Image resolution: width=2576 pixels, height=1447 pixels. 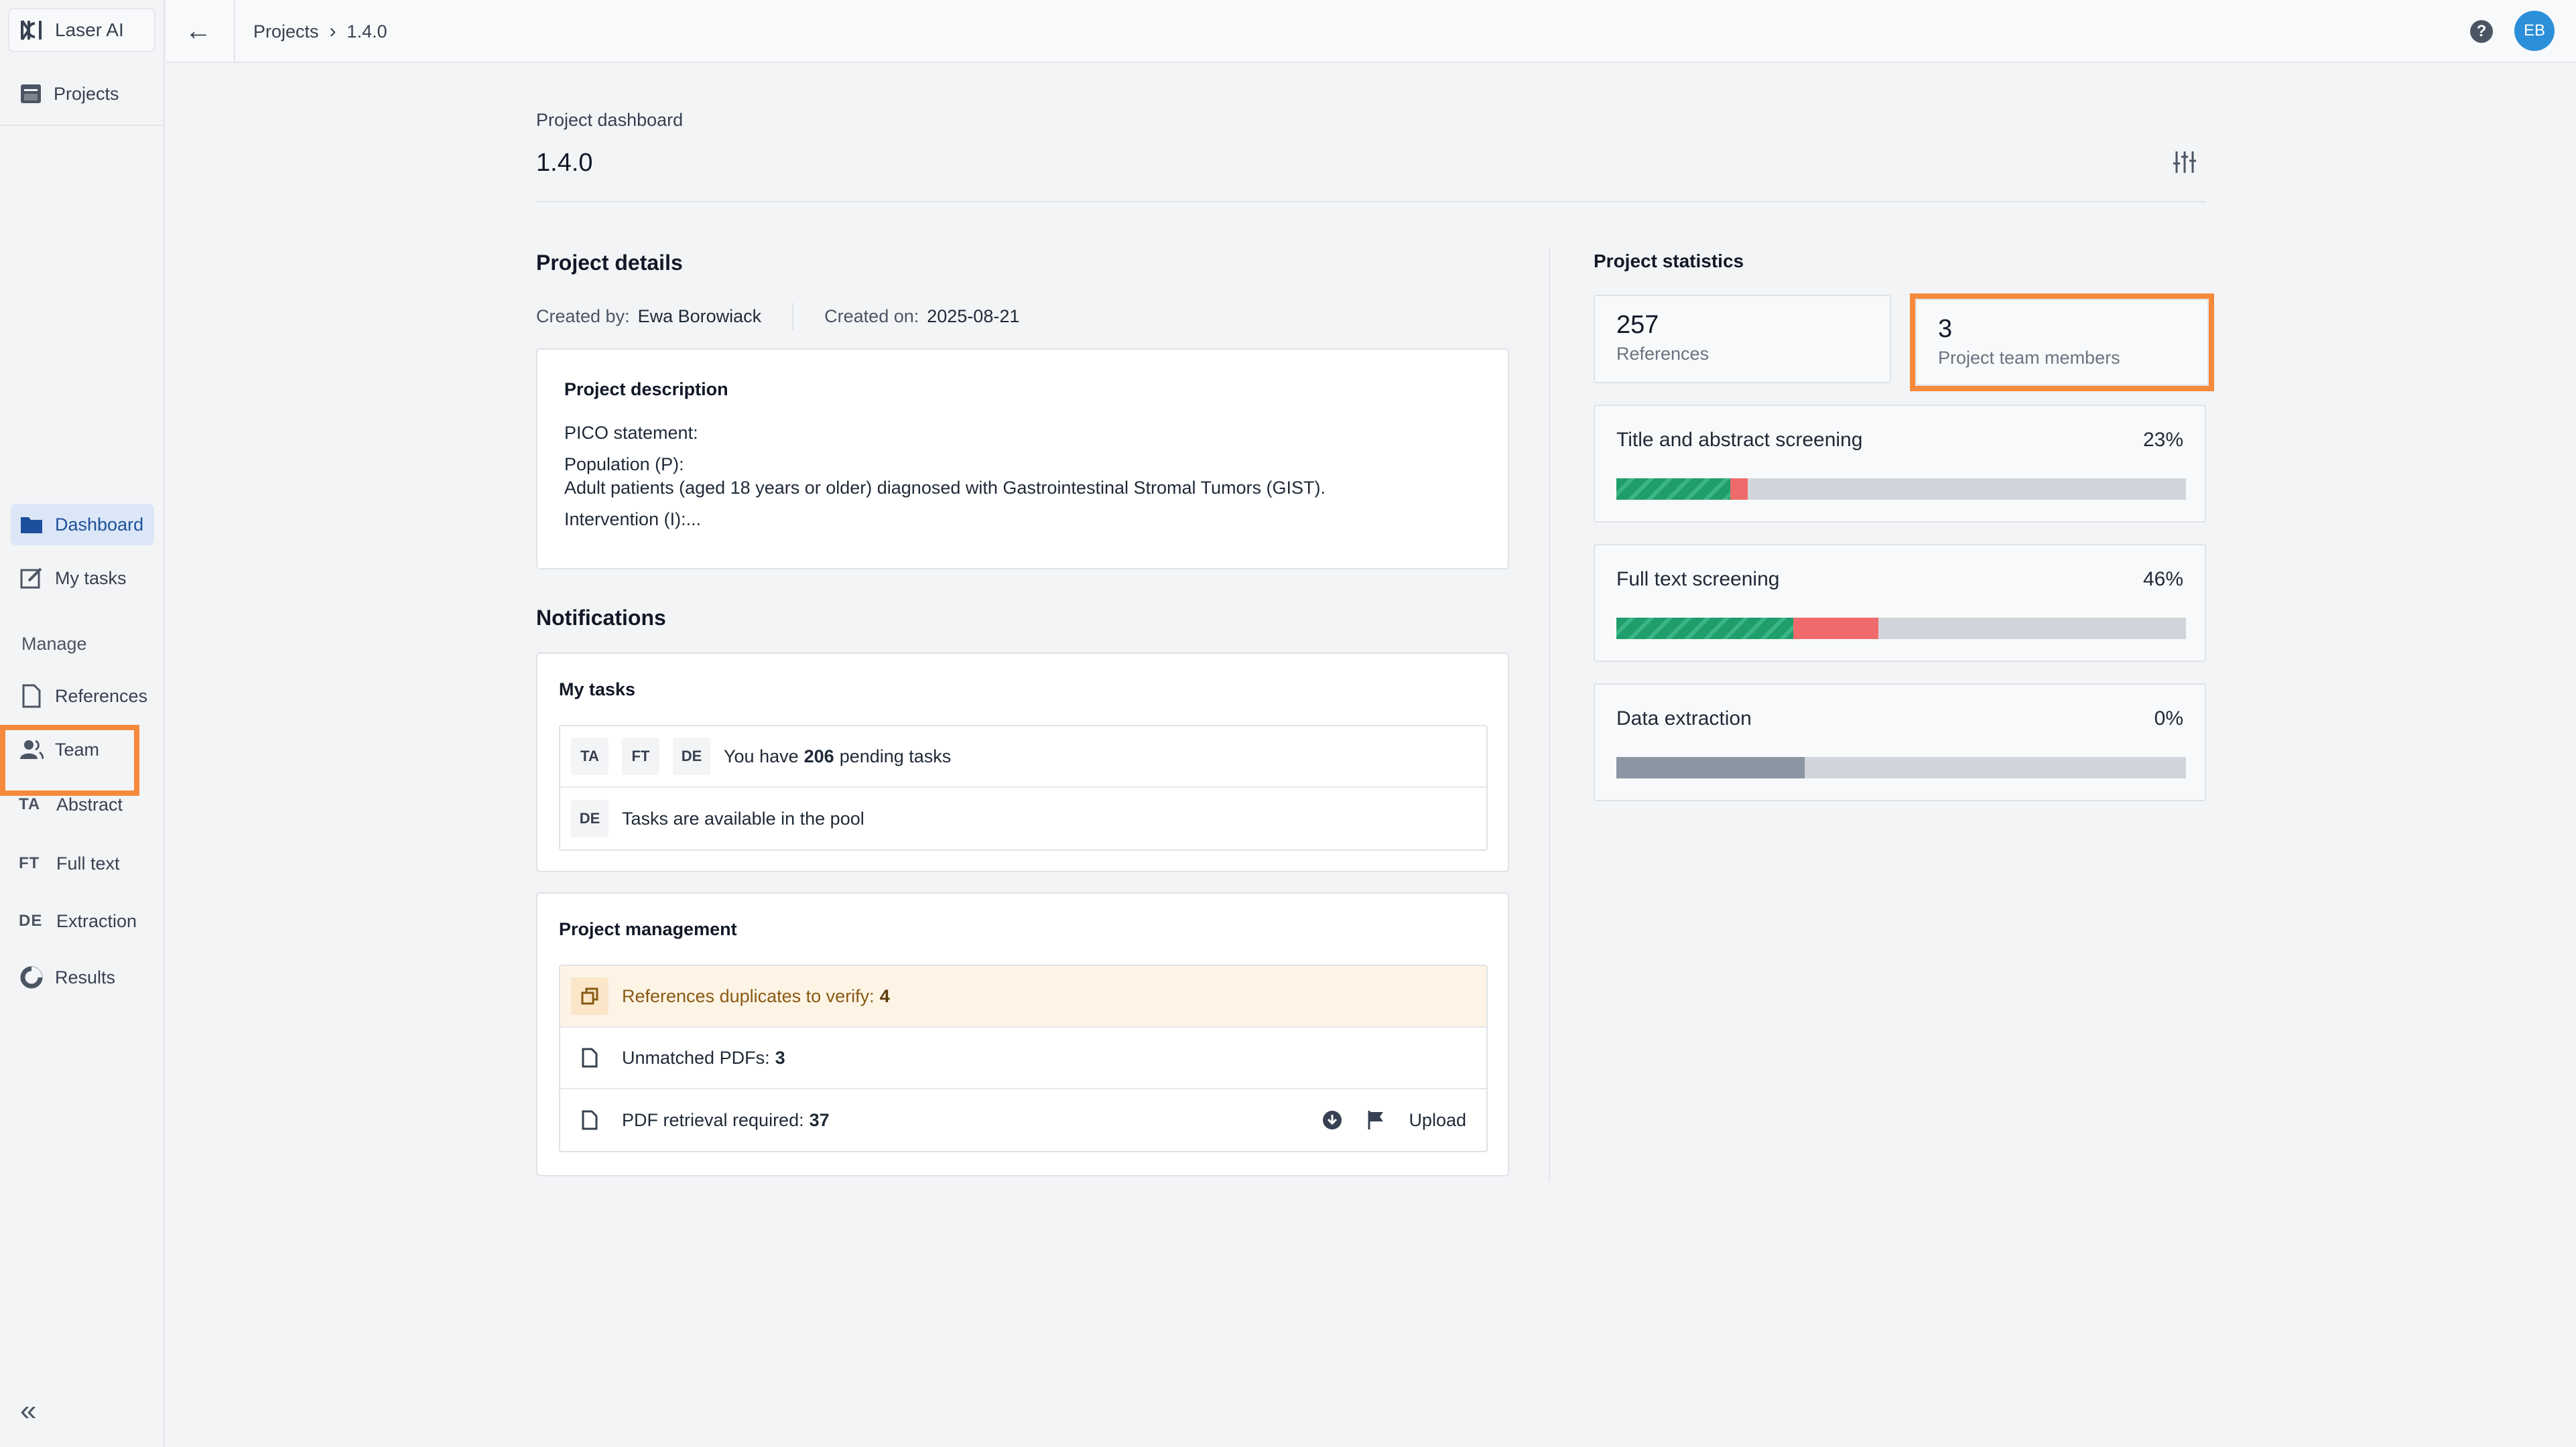 I want to click on sidebar-item-label: Projects, so click(x=86, y=93).